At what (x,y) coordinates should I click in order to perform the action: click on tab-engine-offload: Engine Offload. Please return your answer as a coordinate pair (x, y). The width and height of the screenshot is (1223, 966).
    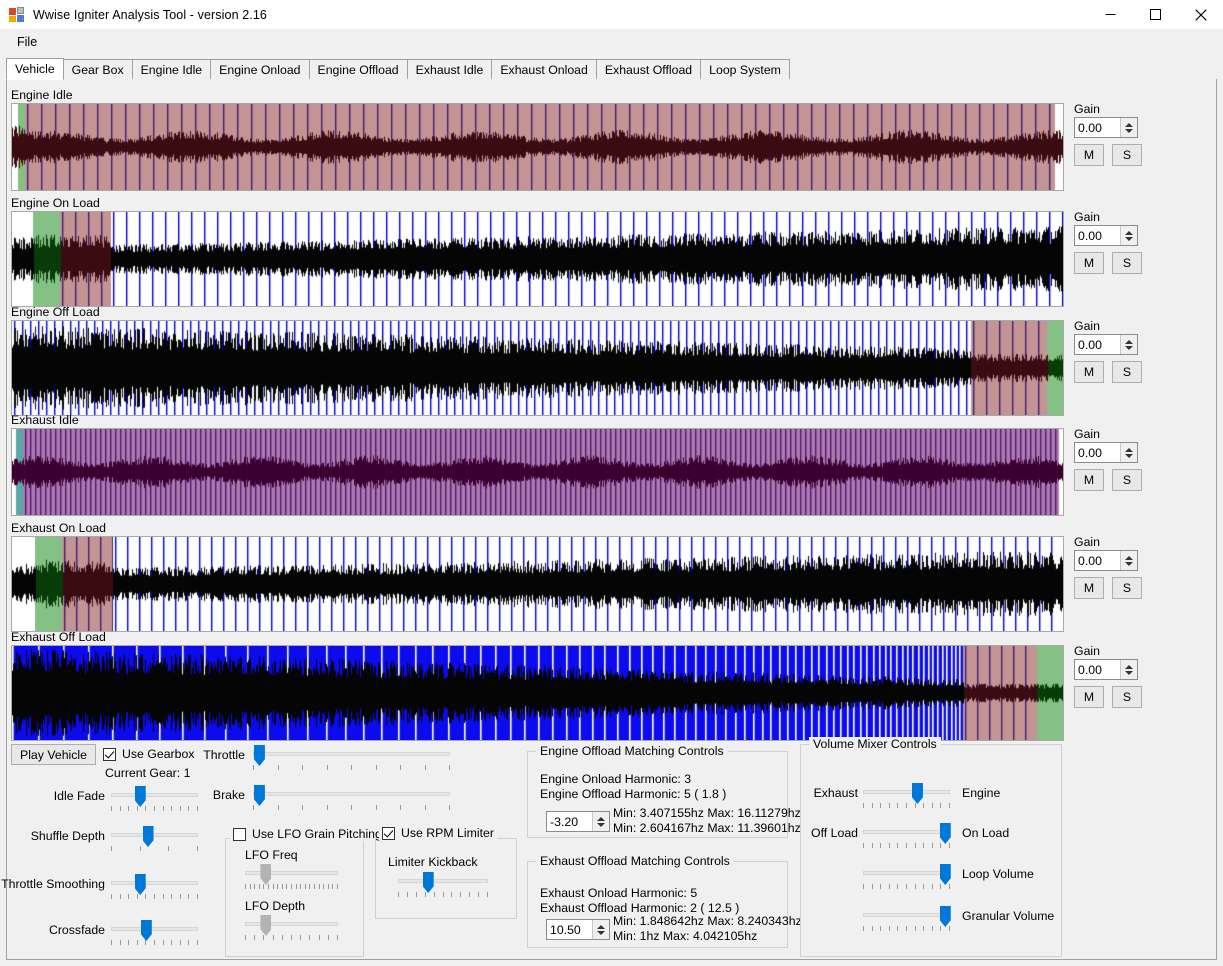
    Looking at the image, I should click on (358, 69).